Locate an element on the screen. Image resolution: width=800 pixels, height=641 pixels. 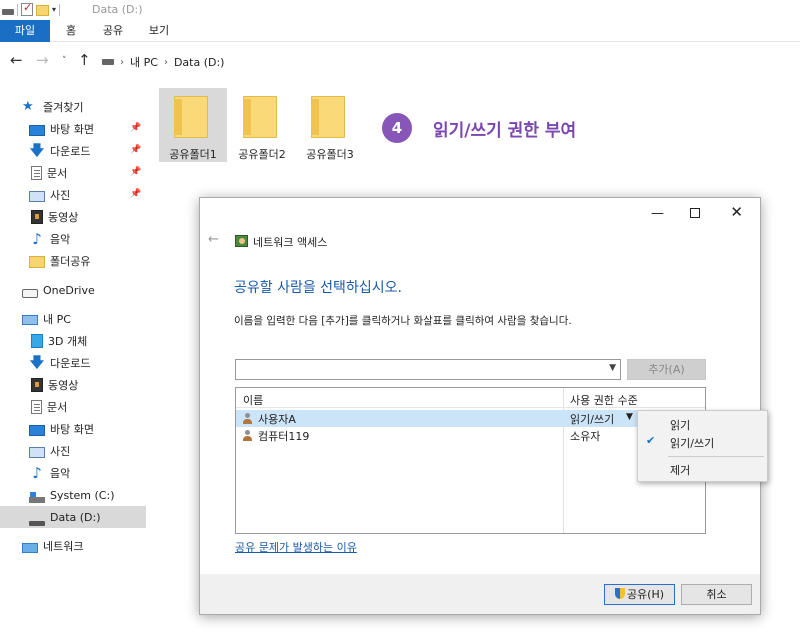
folder-item: 공유폴더2 is located at coordinates (262, 125).